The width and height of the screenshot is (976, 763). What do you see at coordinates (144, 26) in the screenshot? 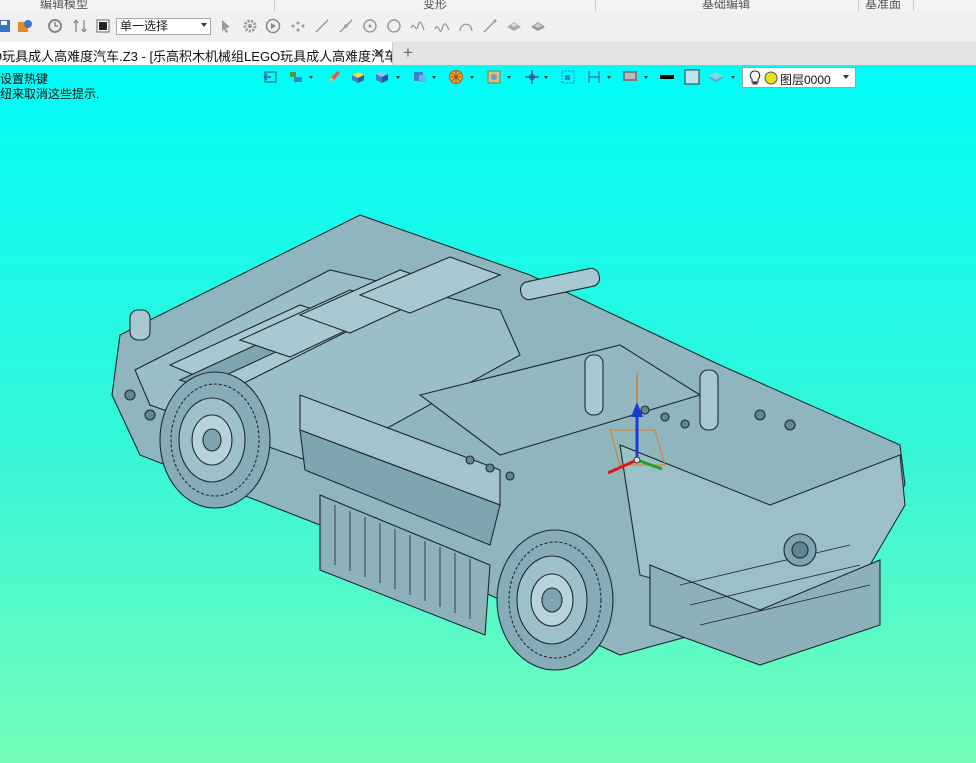
I see `selection-filter-value: 单一选择` at bounding box center [144, 26].